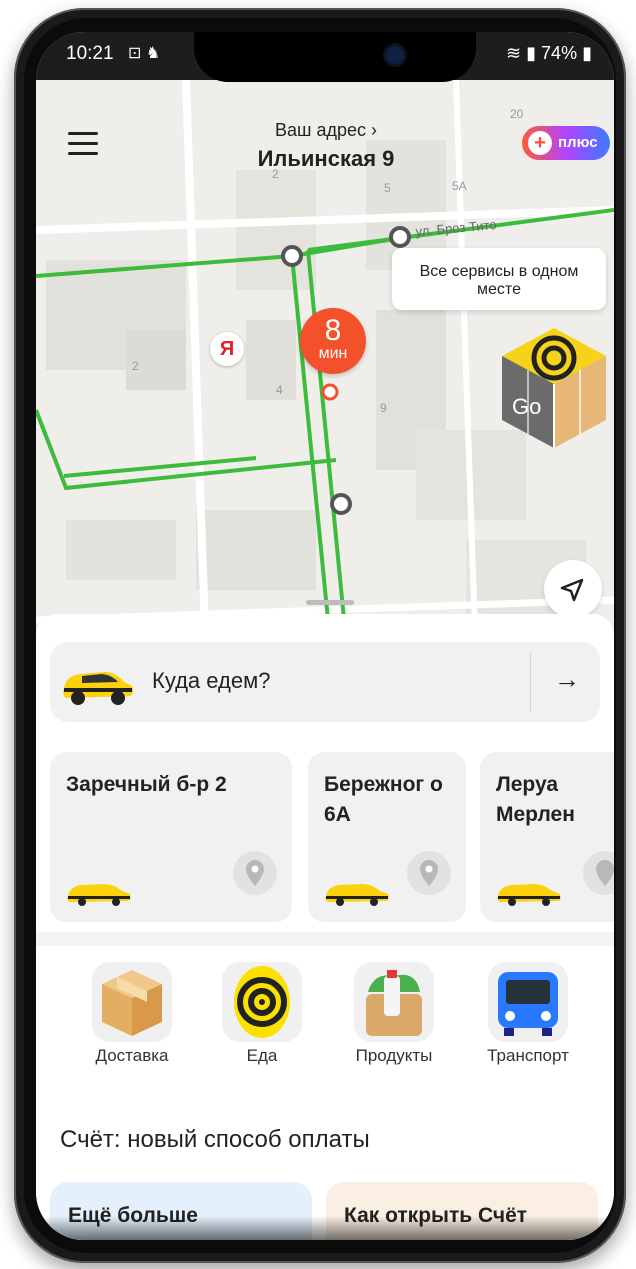 This screenshot has height=1269, width=636. Describe the element at coordinates (567, 679) in the screenshot. I see `arrow-right-icon: →` at that location.